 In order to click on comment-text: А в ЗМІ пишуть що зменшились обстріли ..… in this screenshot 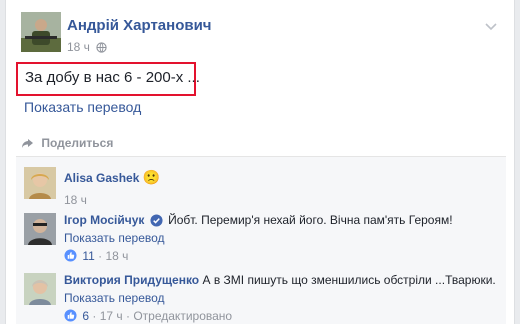, I will do `click(349, 280)`.